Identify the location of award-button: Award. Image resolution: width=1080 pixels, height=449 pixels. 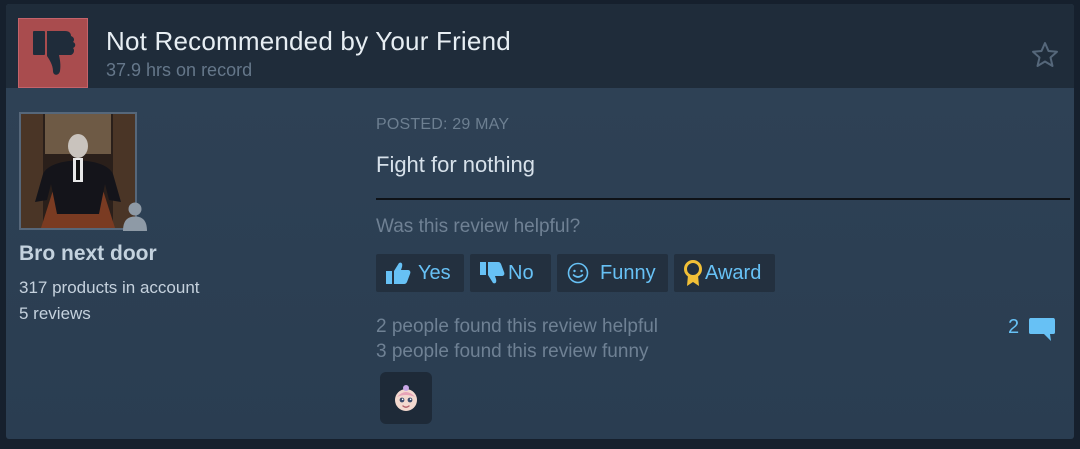
(724, 273).